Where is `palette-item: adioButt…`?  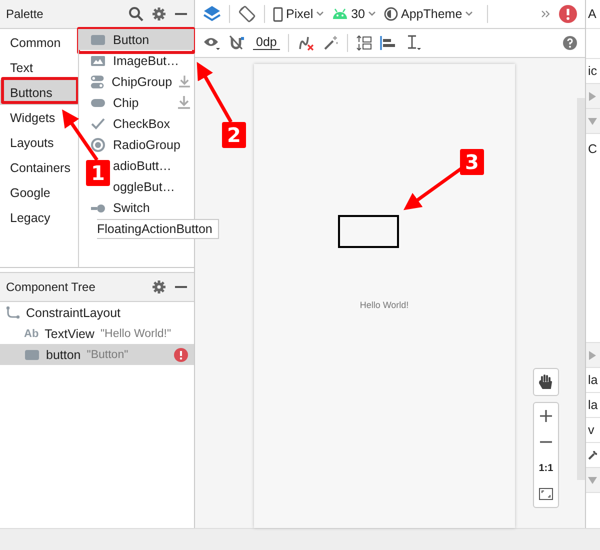
palette-item: adioButt… is located at coordinates (153, 165).